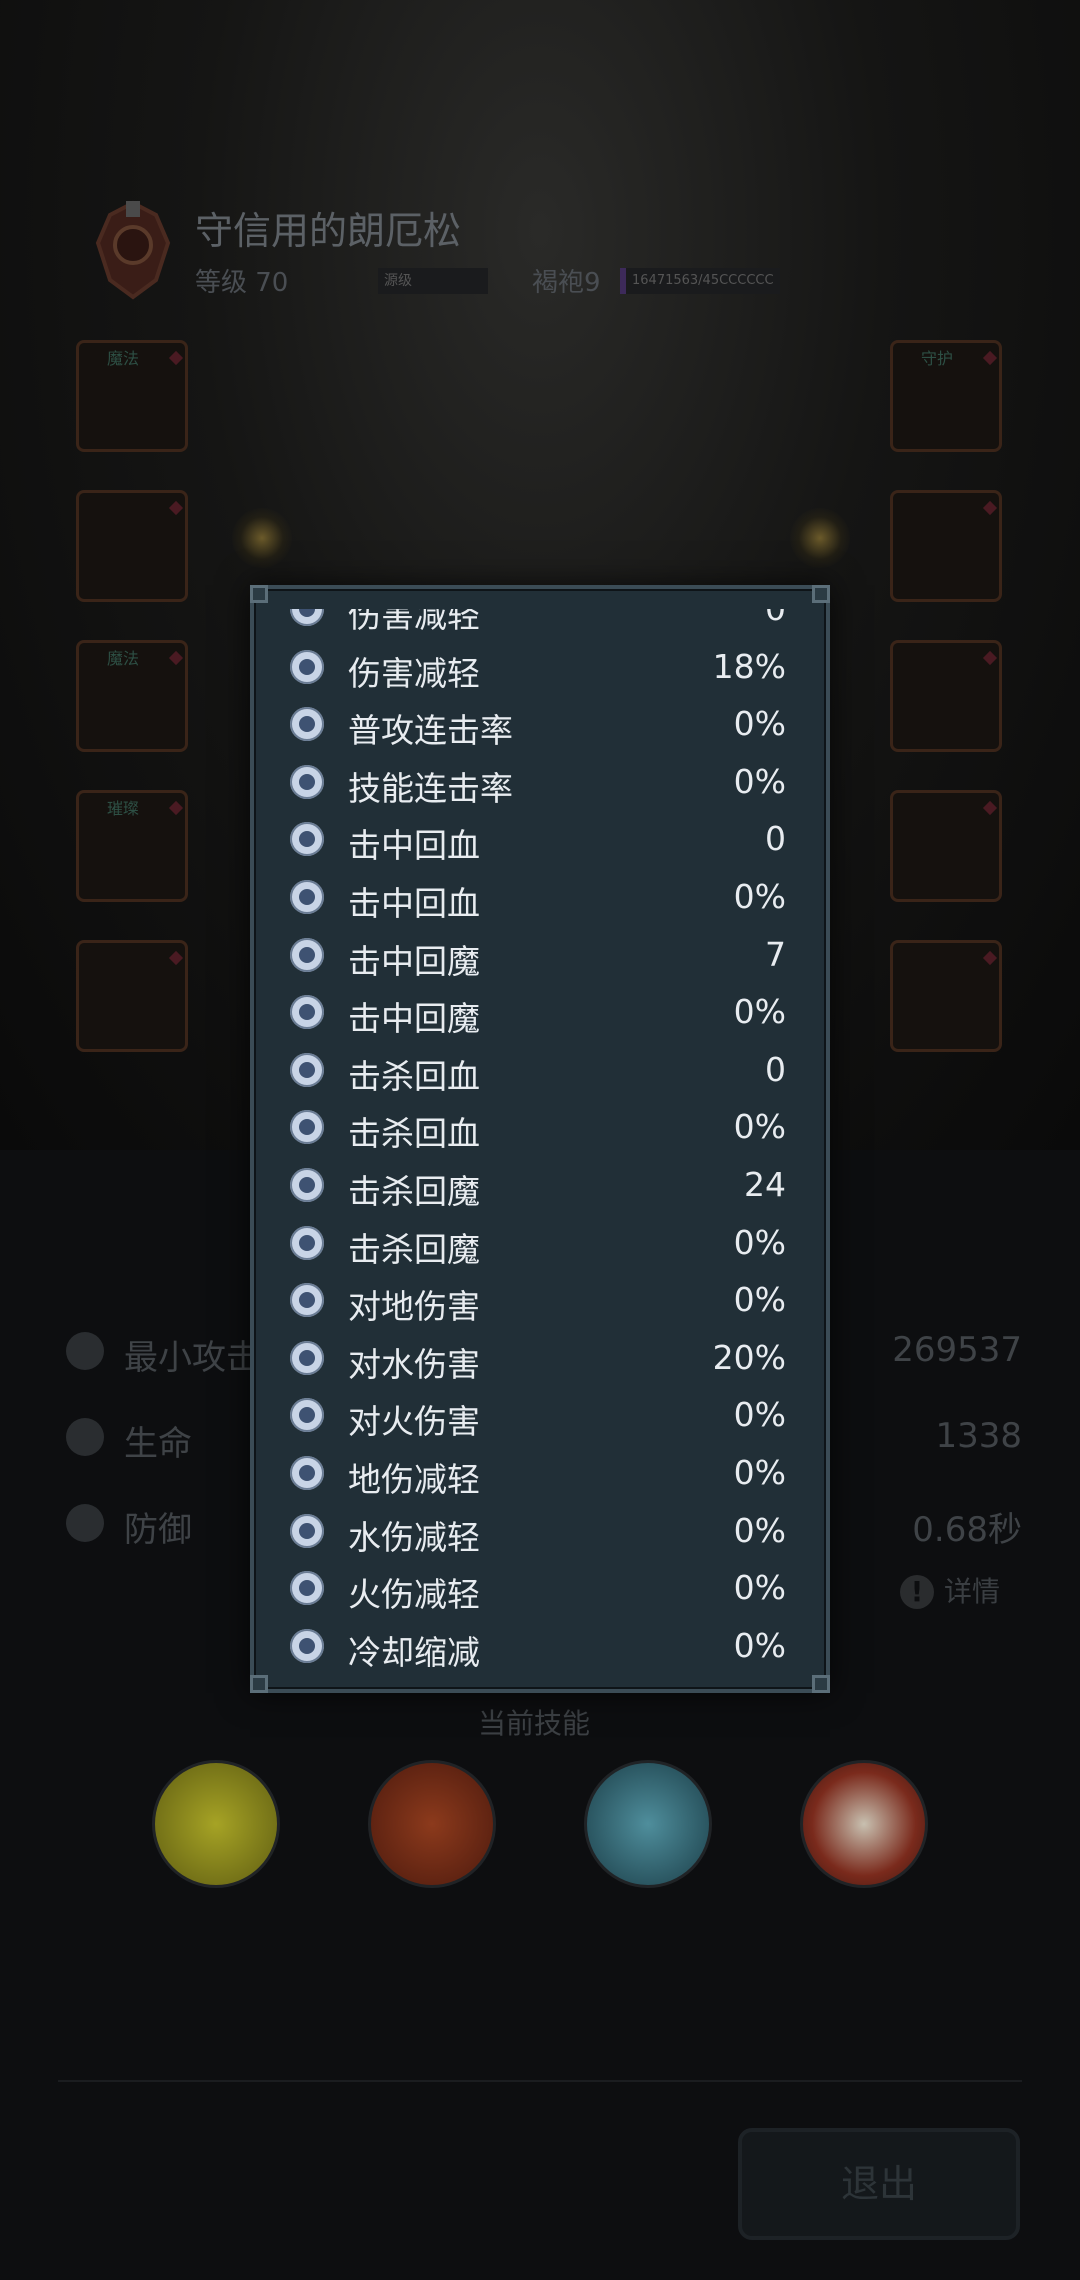 The image size is (1080, 2280). Describe the element at coordinates (414, 1307) in the screenshot. I see `attribute-label: 对地伤害` at that location.